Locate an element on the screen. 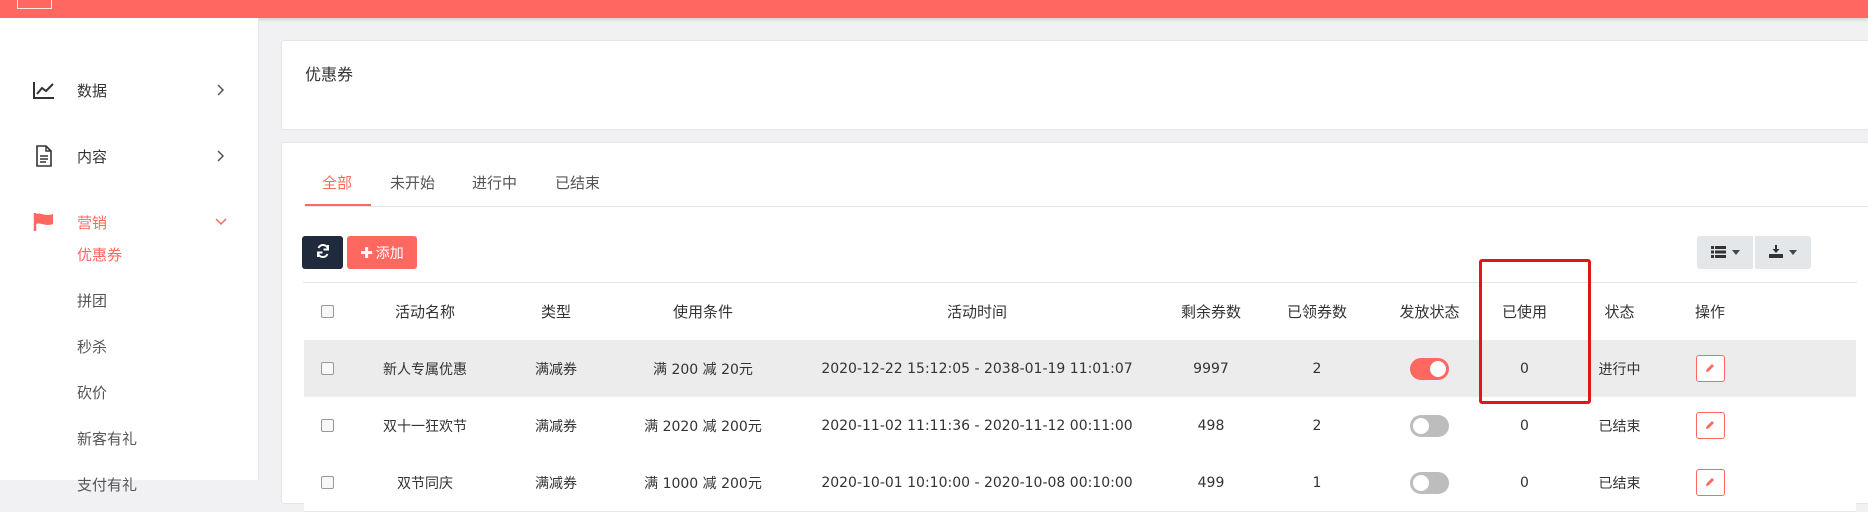 This screenshot has width=1868, height=512. sidebar-item-marketing: 营销 is located at coordinates (129, 222).